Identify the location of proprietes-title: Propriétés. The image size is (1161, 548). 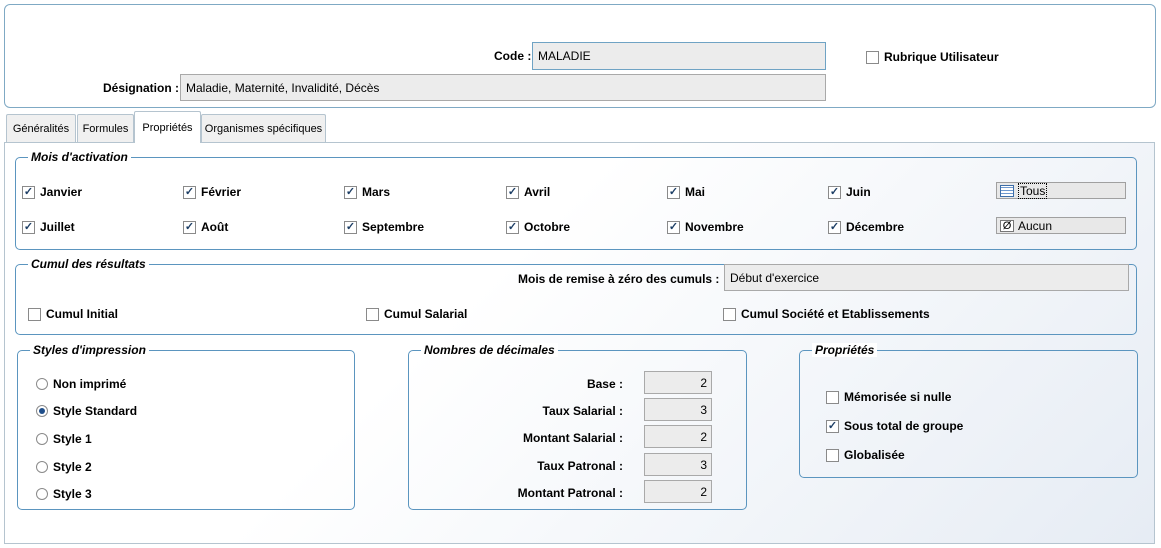
(845, 350).